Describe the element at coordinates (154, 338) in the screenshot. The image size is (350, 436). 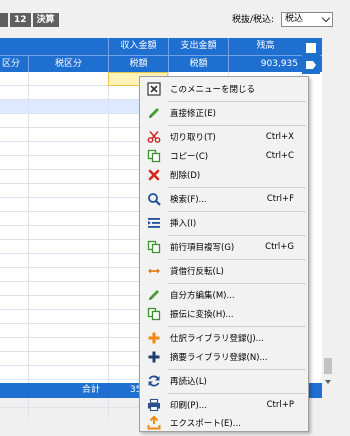
I see `plus-orange-icon` at that location.